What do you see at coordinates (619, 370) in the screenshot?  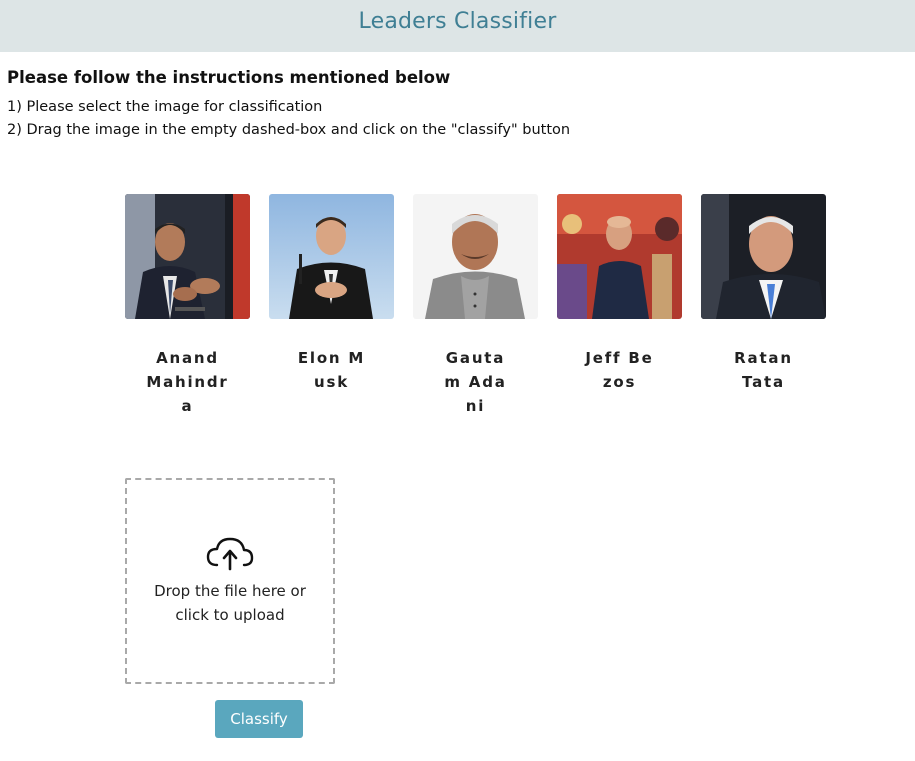 I see `leader-name-jeff-bezos: Jeff Bezos` at bounding box center [619, 370].